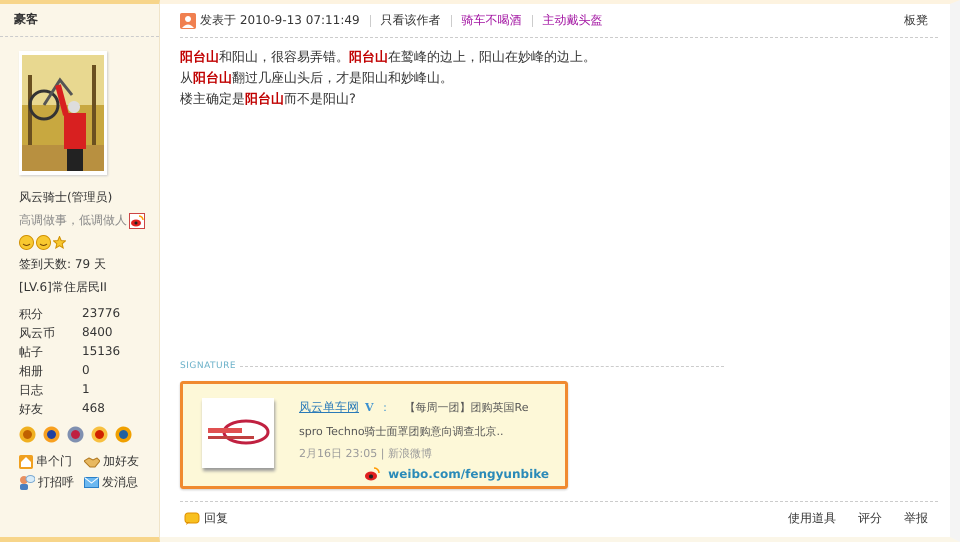  What do you see at coordinates (31, 390) in the screenshot?
I see `stat-label: 日志` at bounding box center [31, 390].